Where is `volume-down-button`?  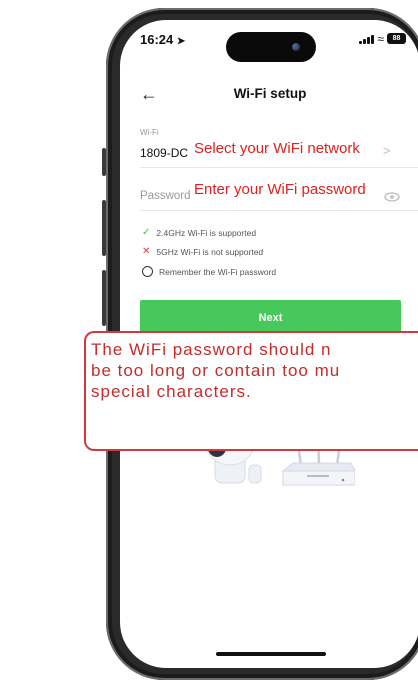
volume-down-button is located at coordinates (104, 298).